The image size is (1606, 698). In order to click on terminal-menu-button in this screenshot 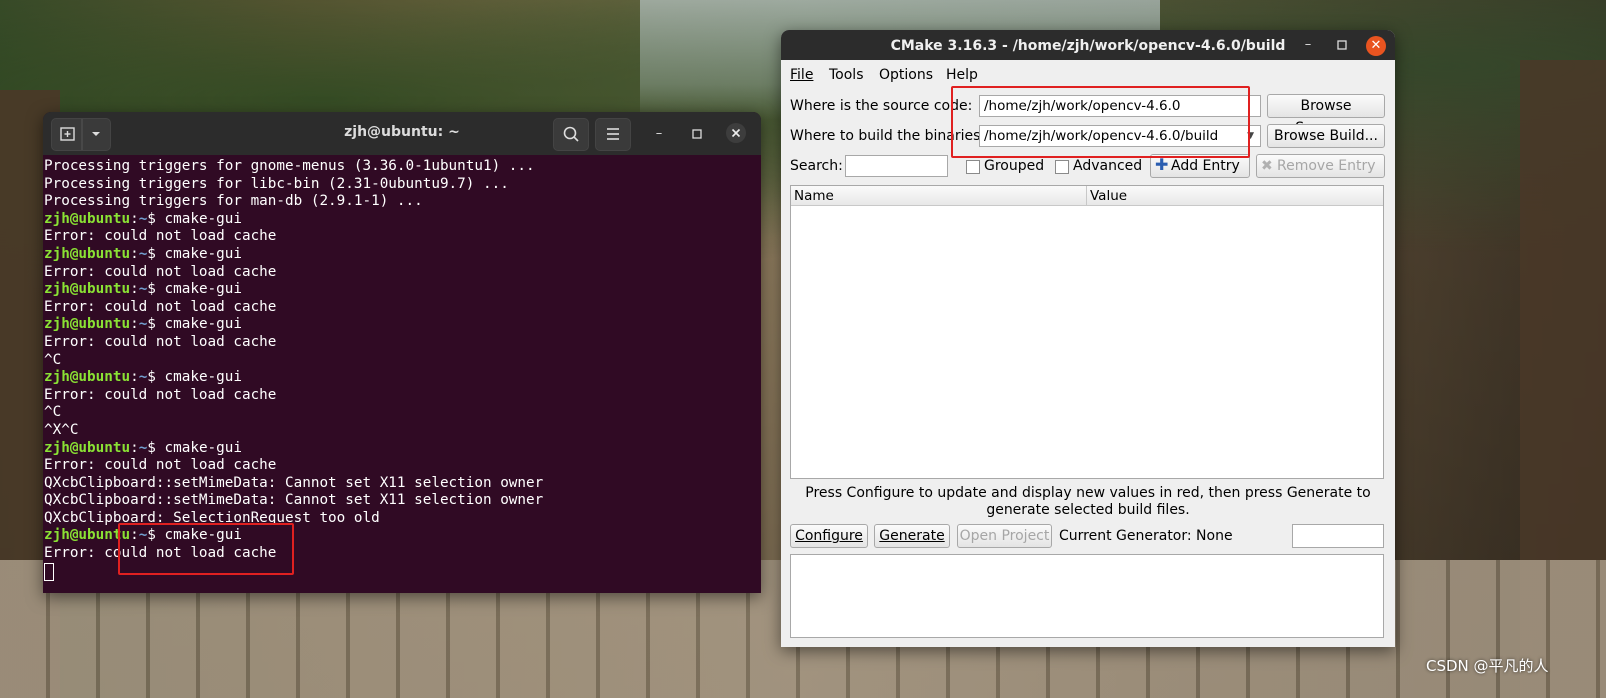, I will do `click(613, 134)`.